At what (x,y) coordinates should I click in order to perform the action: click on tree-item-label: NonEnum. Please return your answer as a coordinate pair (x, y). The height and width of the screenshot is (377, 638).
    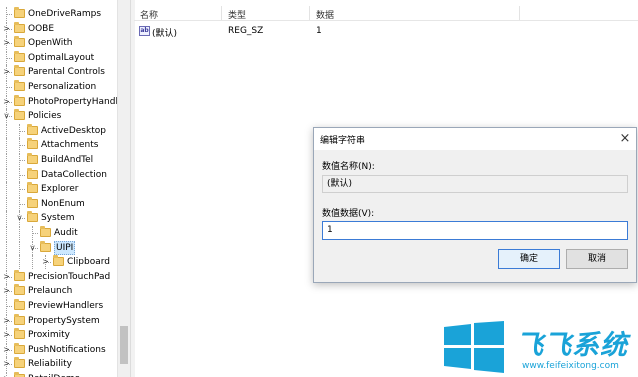
    Looking at the image, I should click on (63, 203).